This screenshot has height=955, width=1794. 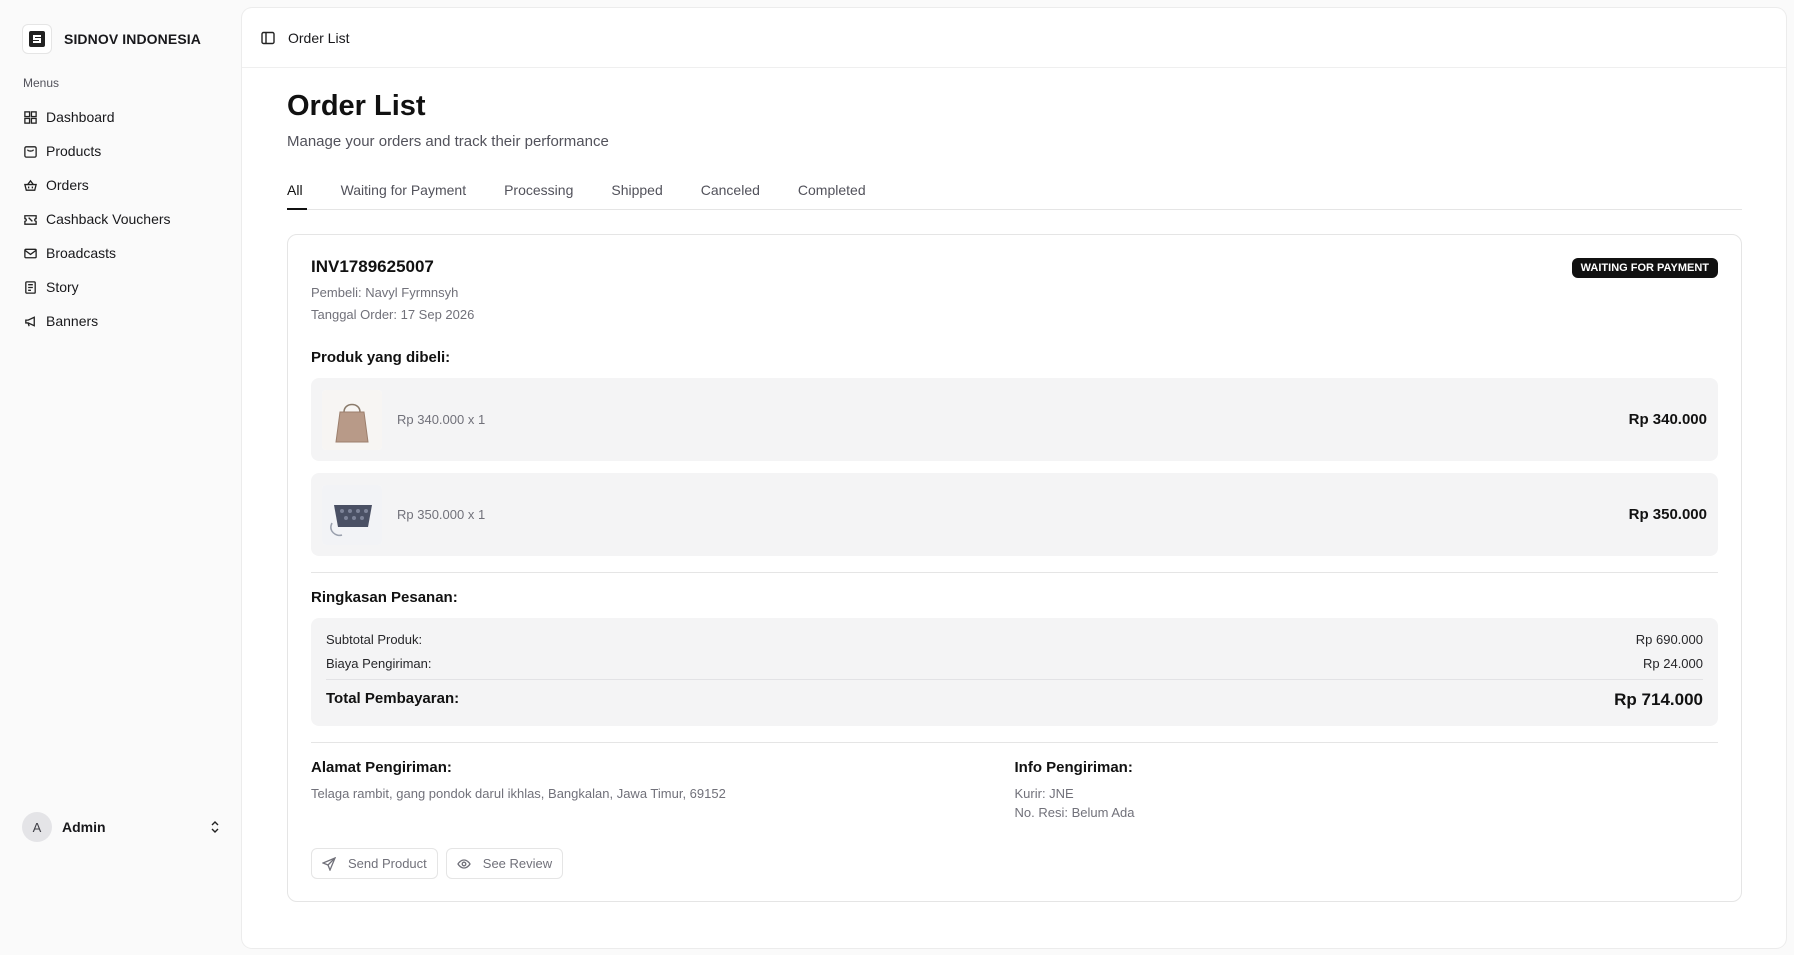 What do you see at coordinates (372, 266) in the screenshot?
I see `invoice-number: INV1789625007` at bounding box center [372, 266].